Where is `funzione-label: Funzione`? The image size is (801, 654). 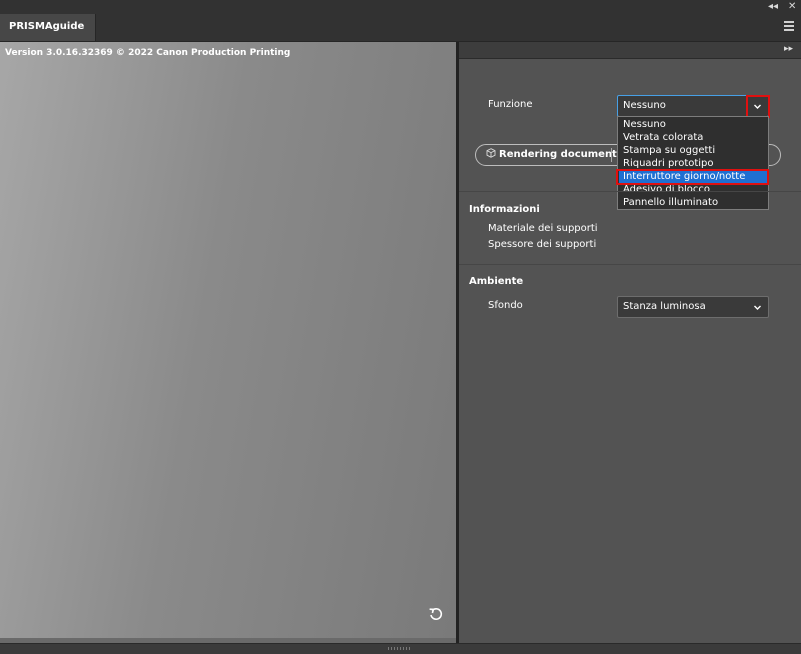 funzione-label: Funzione is located at coordinates (510, 104).